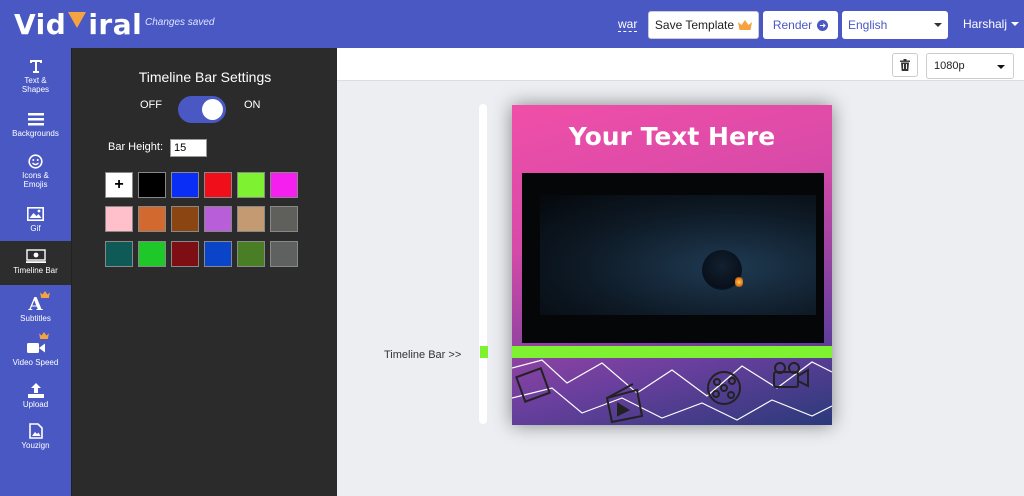  What do you see at coordinates (36, 66) in the screenshot?
I see `text-icon` at bounding box center [36, 66].